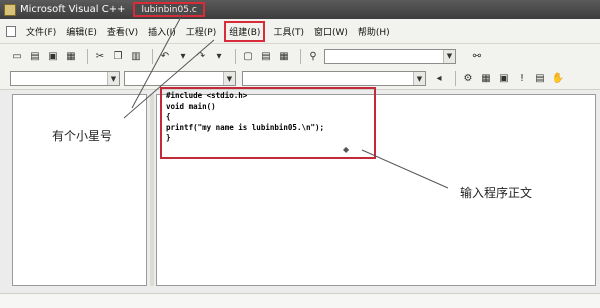 This screenshot has height=308, width=600. I want to click on star-annotation: 有个小星号, so click(82, 136).